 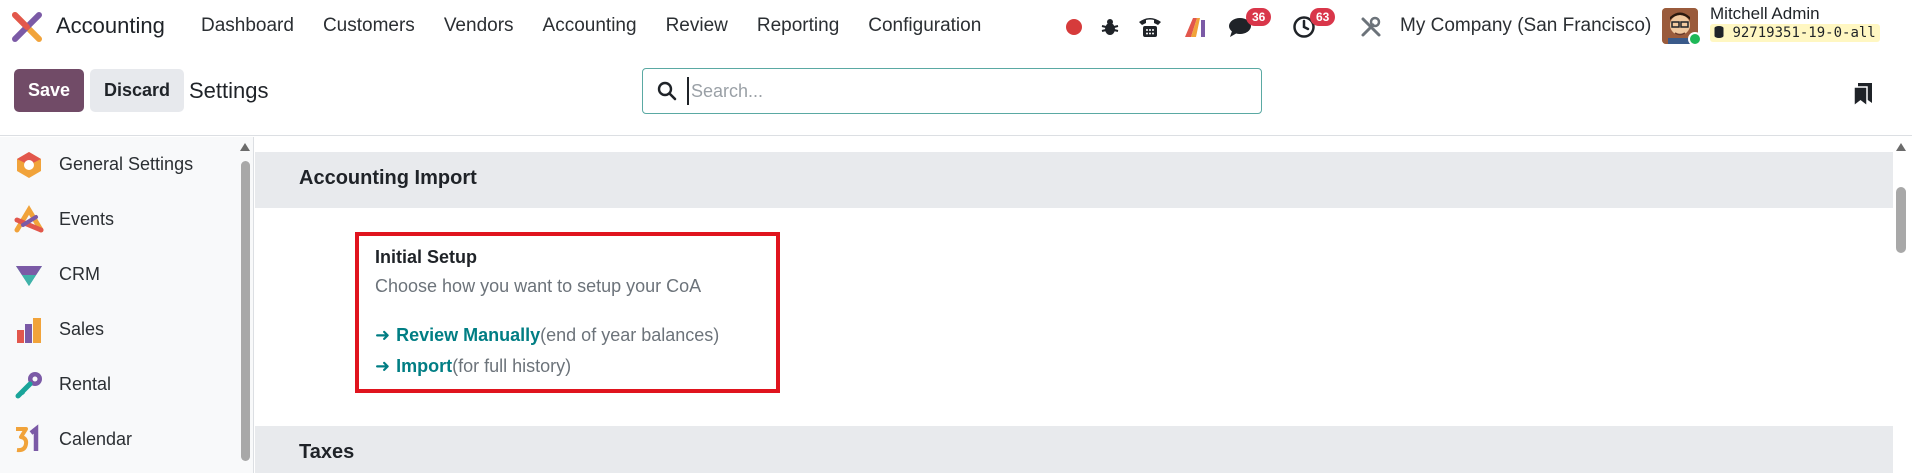 I want to click on sidebar-item-calendar: Calendar, so click(x=120, y=439).